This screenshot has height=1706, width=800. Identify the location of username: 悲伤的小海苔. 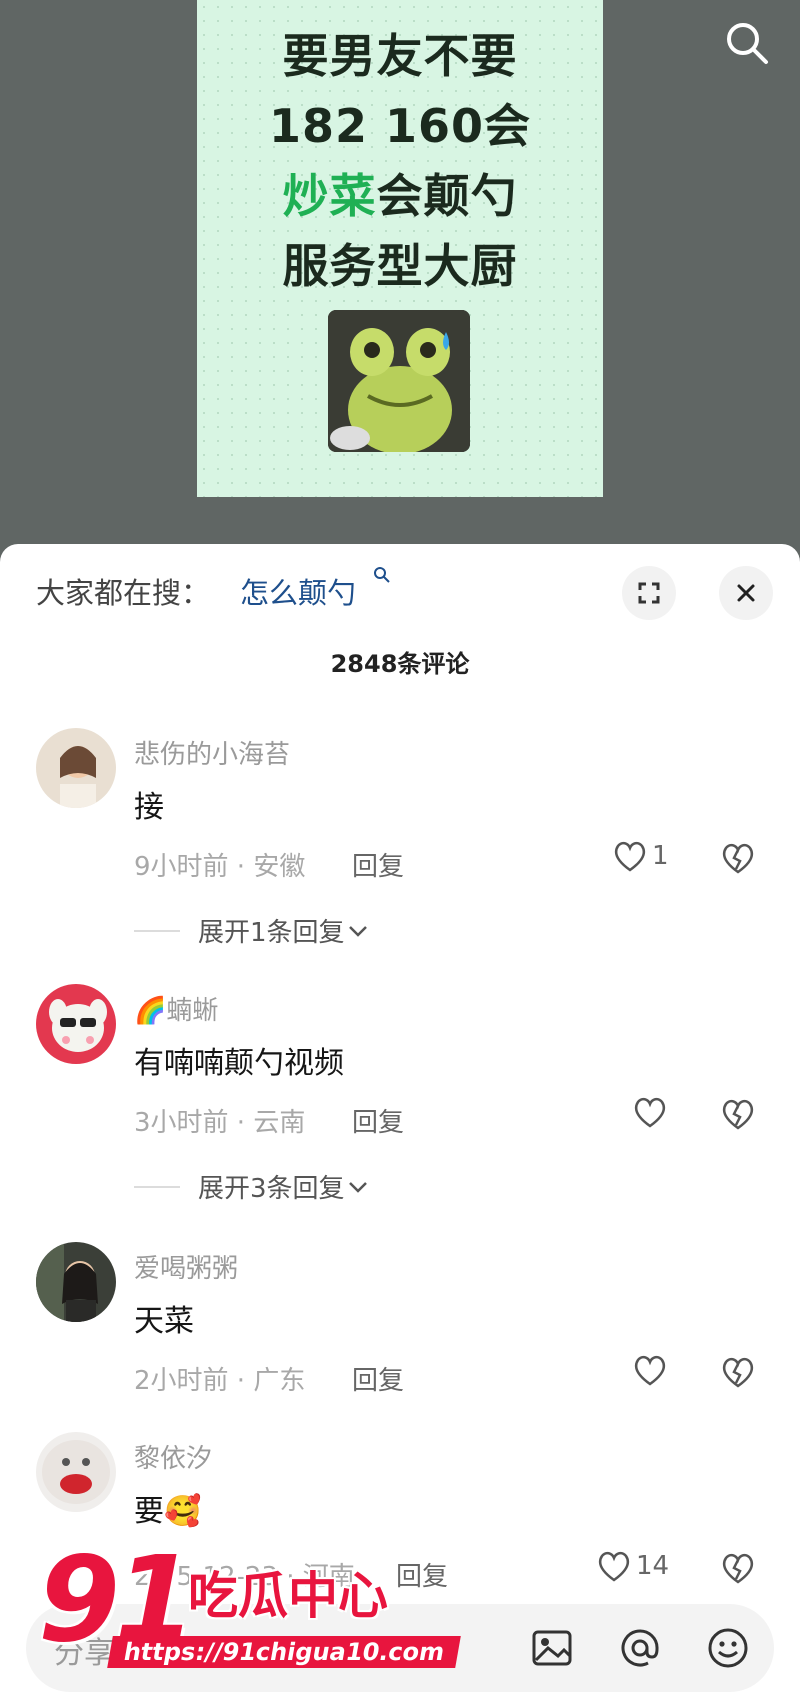
(212, 752).